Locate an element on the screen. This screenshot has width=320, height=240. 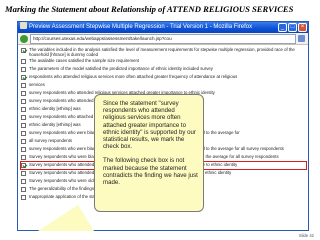
callout-pointer is located at coordinates (66, 218).